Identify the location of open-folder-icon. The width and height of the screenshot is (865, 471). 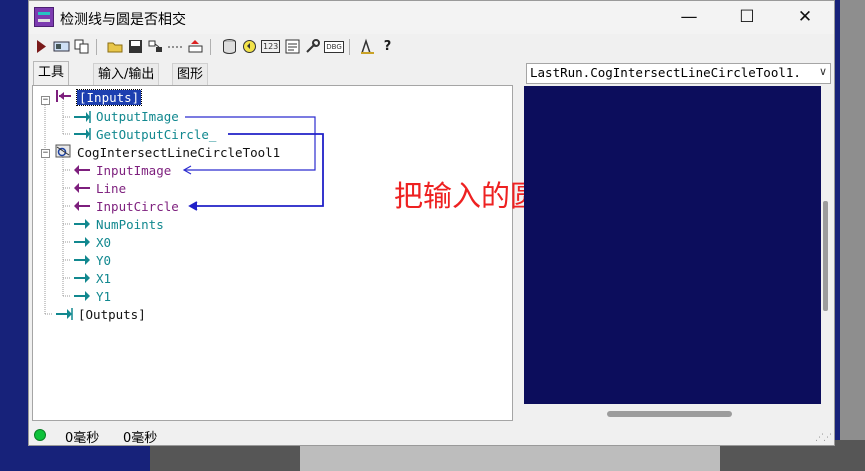
(115, 46).